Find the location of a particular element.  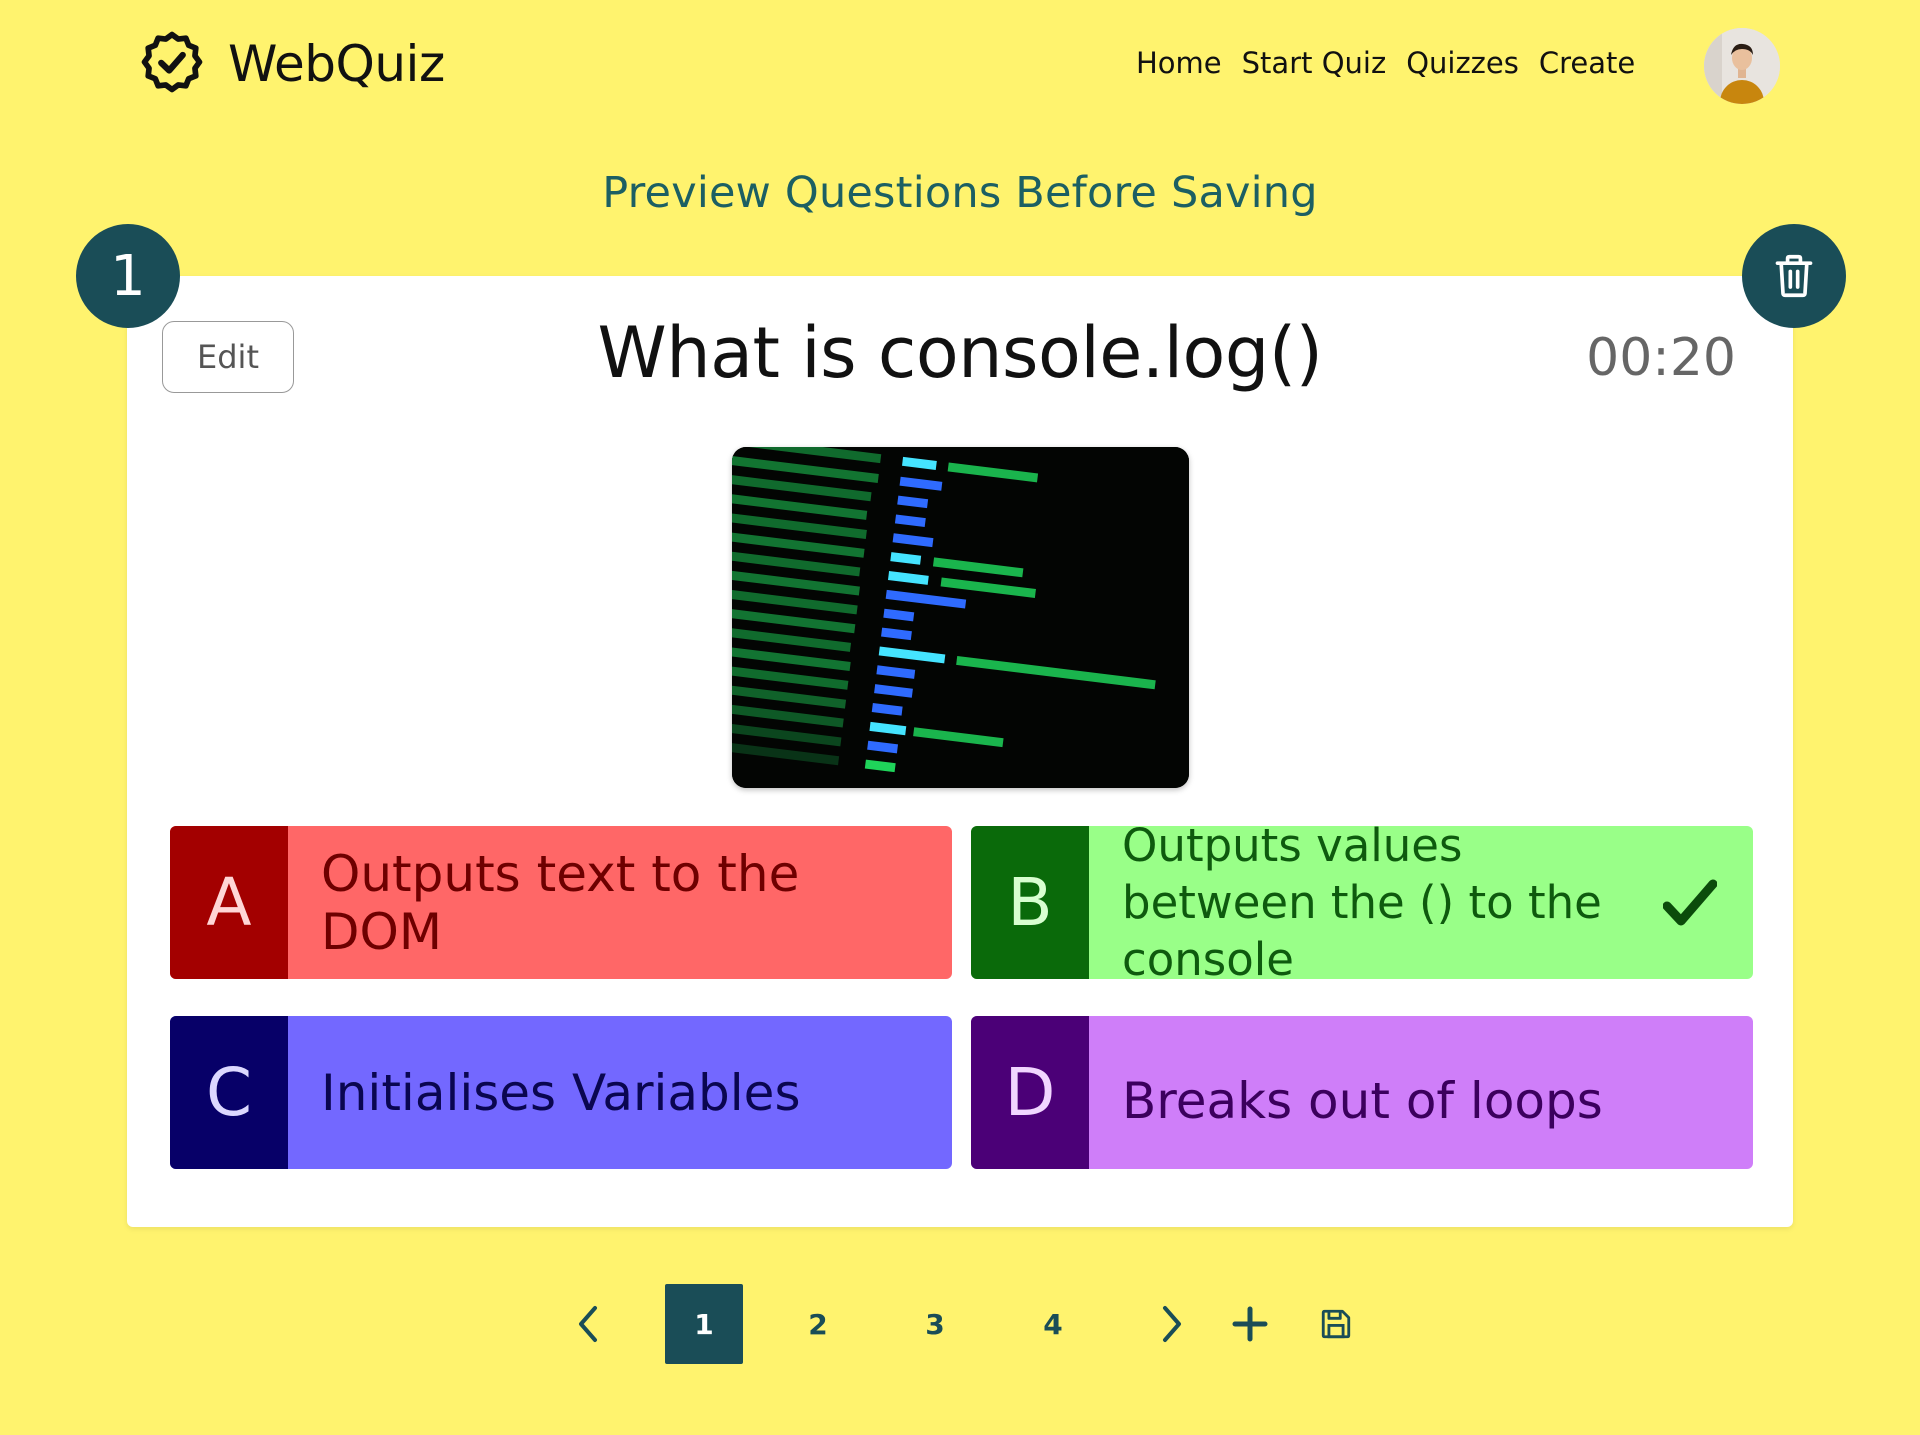

save-quiz-button is located at coordinates (1336, 1324).